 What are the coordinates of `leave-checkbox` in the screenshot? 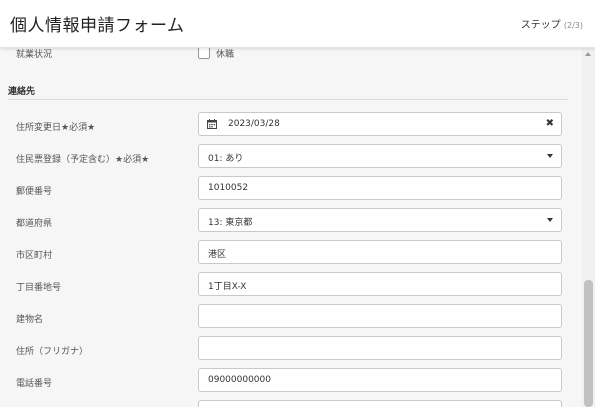 It's located at (204, 53).